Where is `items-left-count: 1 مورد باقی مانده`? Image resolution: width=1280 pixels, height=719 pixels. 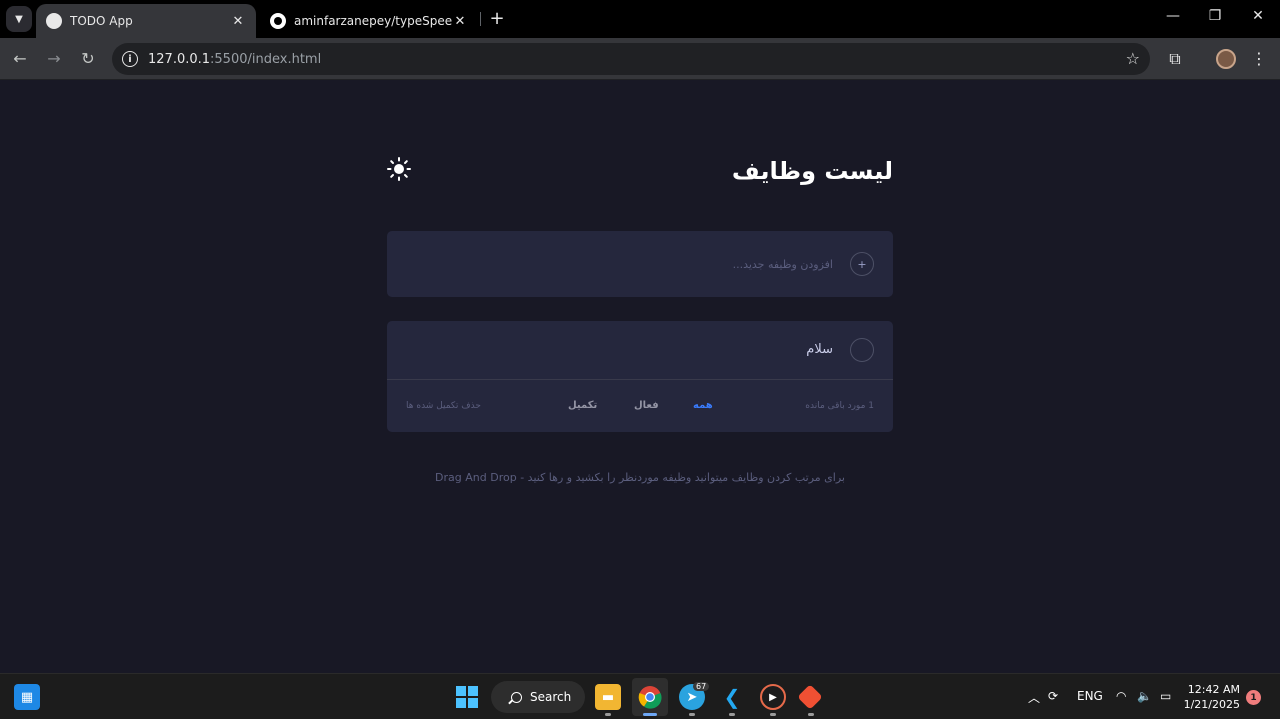 items-left-count: 1 مورد باقی مانده is located at coordinates (839, 406).